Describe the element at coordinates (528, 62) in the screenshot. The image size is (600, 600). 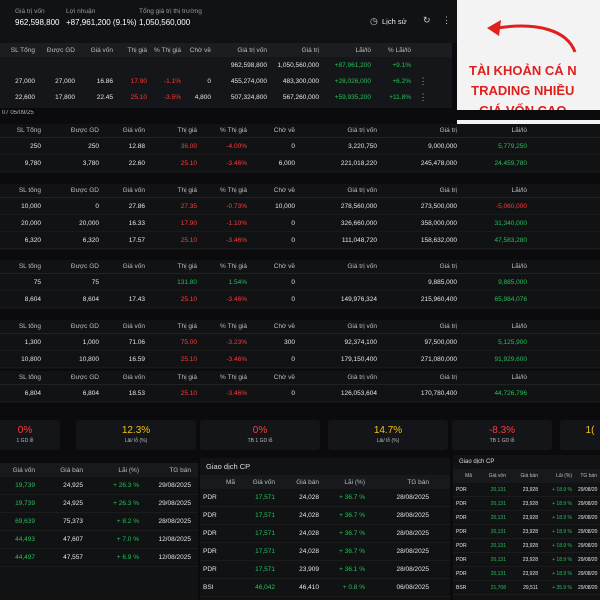
I see `annotation-panel: TÀI KHOẢN CÁ NTRADING NHIỀUGIÁ VỐN CAO` at that location.